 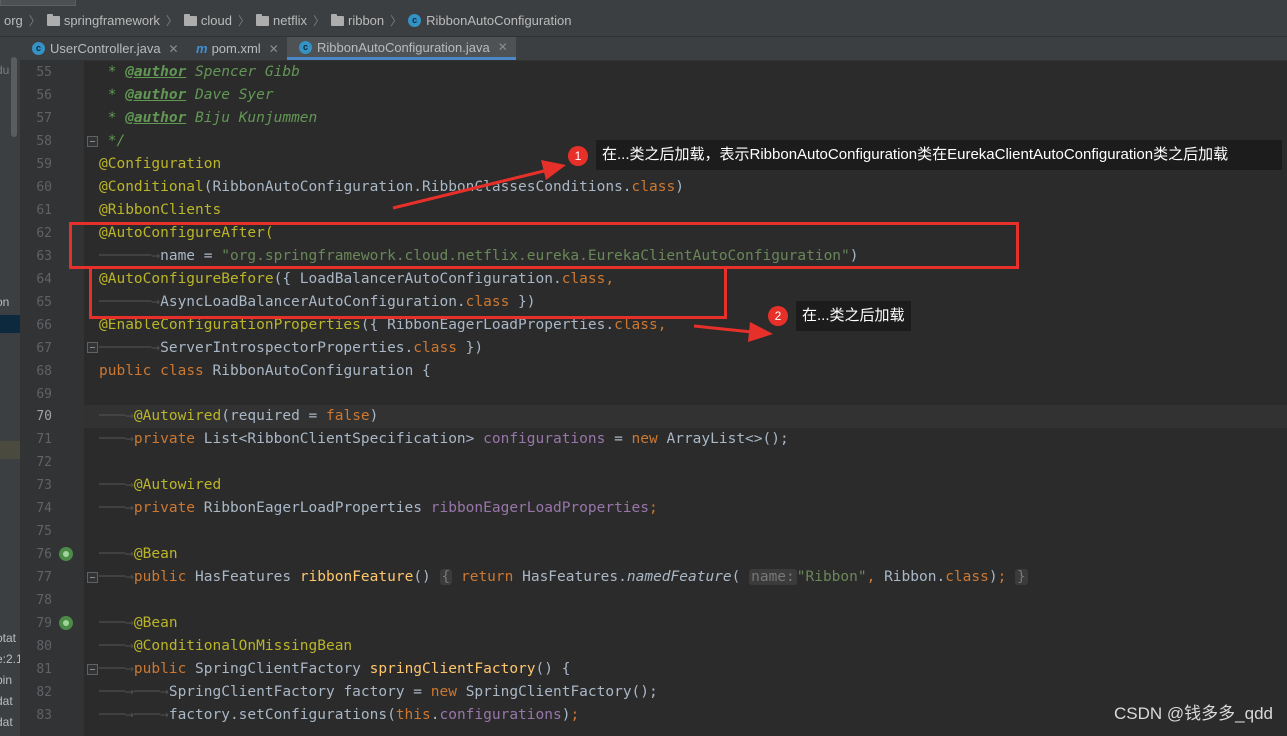 What do you see at coordinates (778, 316) in the screenshot?
I see `annotation-badge-2: 2` at bounding box center [778, 316].